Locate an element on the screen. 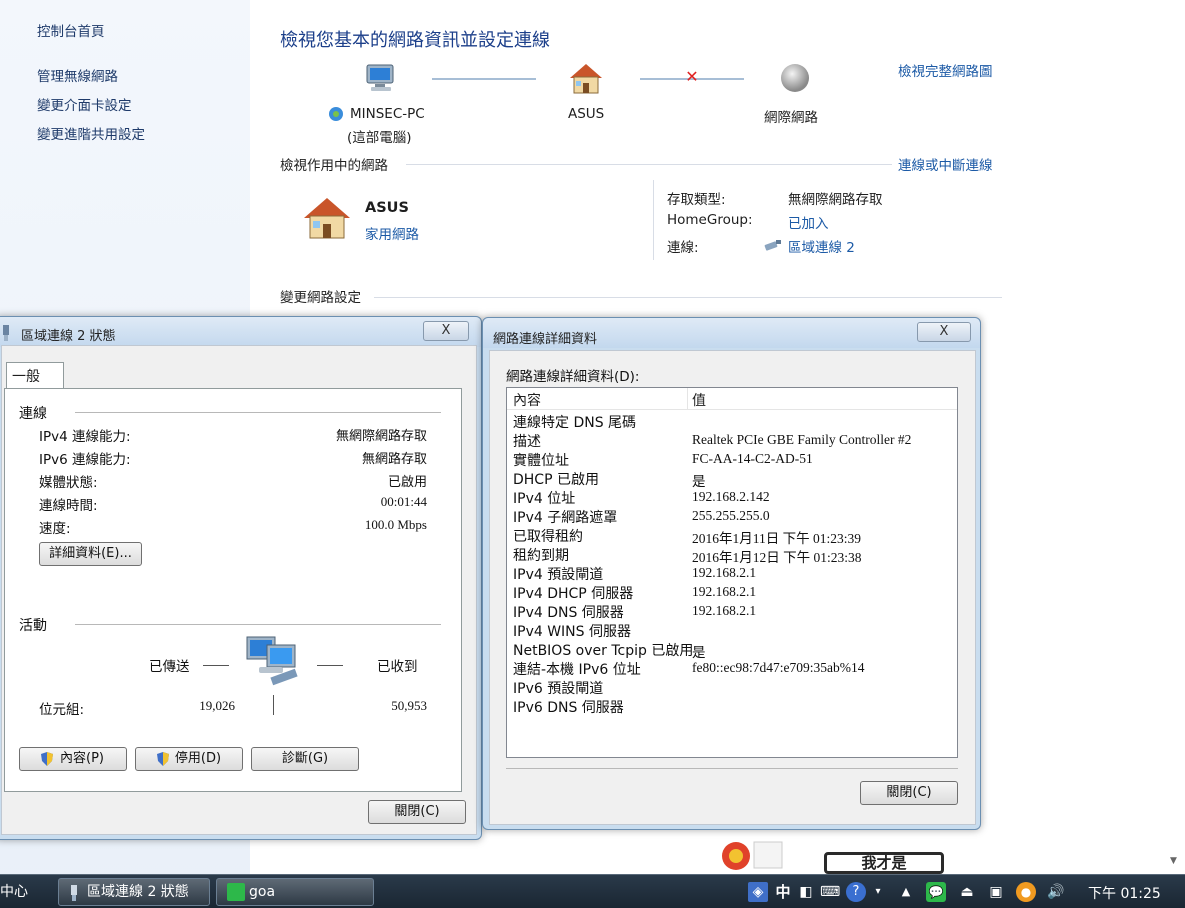  detail-row-value: 192.168.2.142 is located at coordinates (731, 497).